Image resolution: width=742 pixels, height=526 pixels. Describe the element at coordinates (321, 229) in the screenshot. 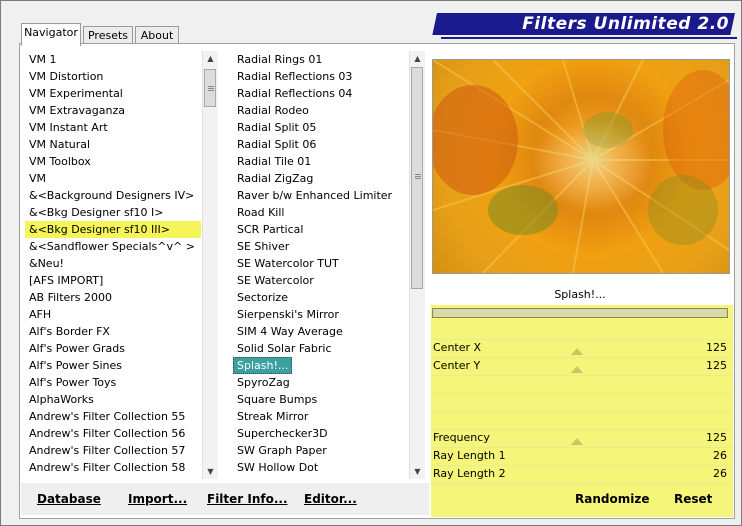

I see `filter-item: SCR Partical` at that location.